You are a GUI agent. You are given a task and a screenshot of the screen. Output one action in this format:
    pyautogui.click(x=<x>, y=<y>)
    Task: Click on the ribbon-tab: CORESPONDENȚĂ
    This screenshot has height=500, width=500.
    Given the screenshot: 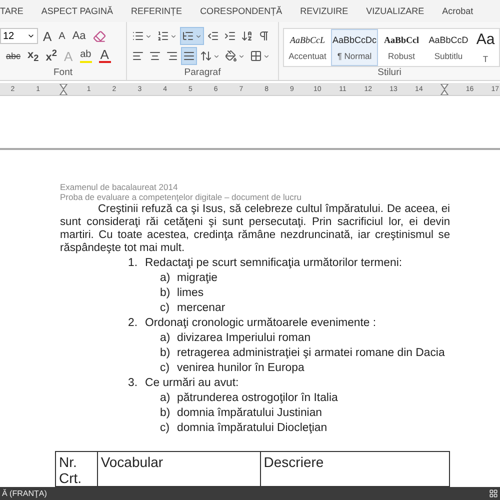 What is the action you would take?
    pyautogui.click(x=241, y=11)
    